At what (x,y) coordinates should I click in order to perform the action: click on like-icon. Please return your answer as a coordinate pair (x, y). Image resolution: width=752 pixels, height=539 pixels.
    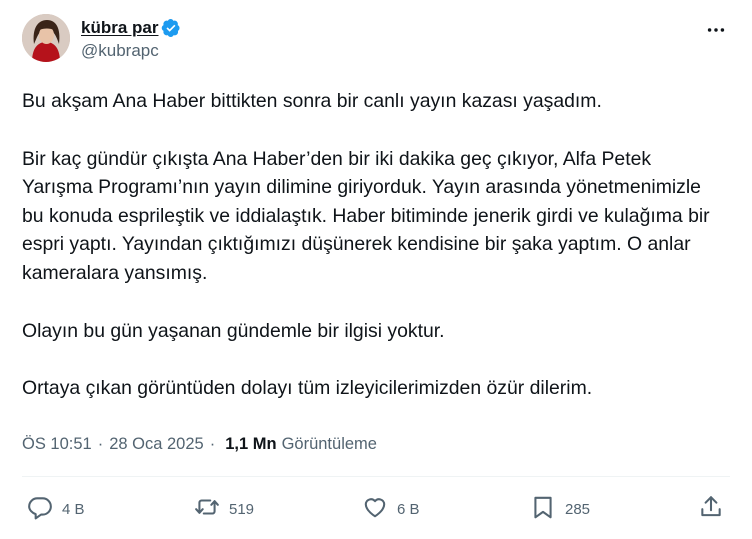
    Looking at the image, I should click on (375, 509).